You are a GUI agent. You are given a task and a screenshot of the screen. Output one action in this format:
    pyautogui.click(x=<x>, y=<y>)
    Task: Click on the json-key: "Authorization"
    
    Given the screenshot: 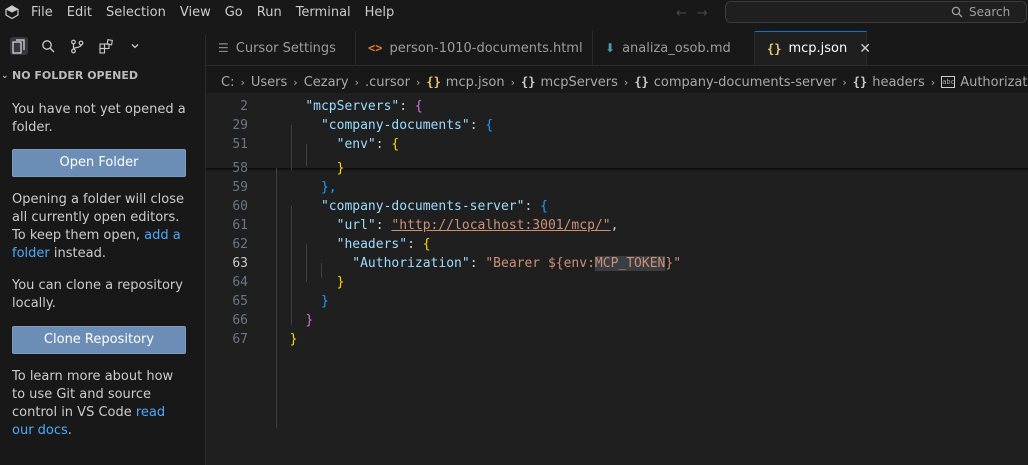 What is the action you would take?
    pyautogui.click(x=411, y=263)
    